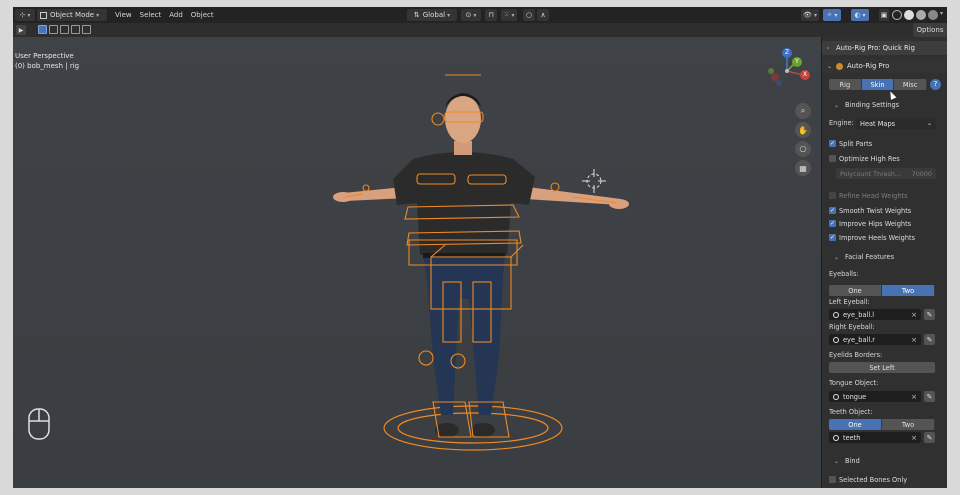 The image size is (960, 495). I want to click on tongue-object-label: Tongue Object:, so click(854, 383).